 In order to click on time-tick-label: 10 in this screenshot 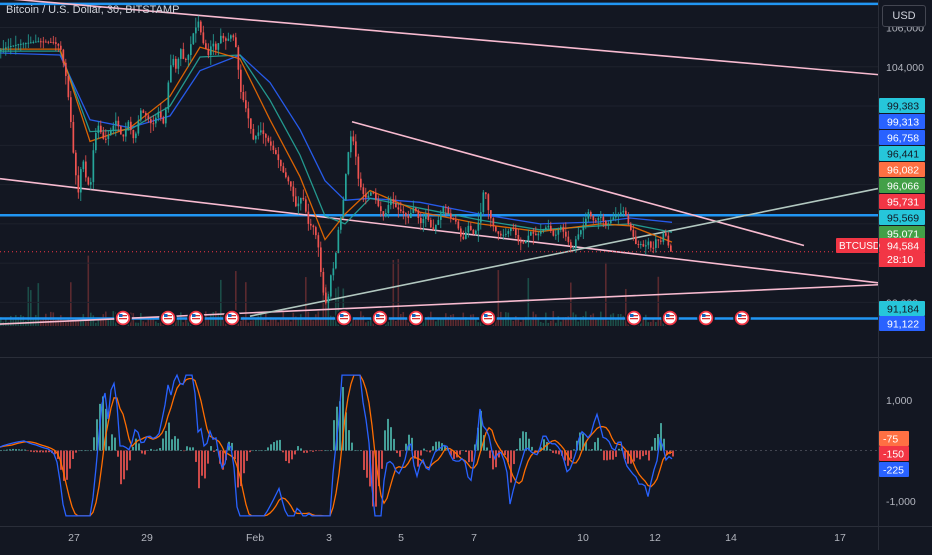, I will do `click(583, 538)`.